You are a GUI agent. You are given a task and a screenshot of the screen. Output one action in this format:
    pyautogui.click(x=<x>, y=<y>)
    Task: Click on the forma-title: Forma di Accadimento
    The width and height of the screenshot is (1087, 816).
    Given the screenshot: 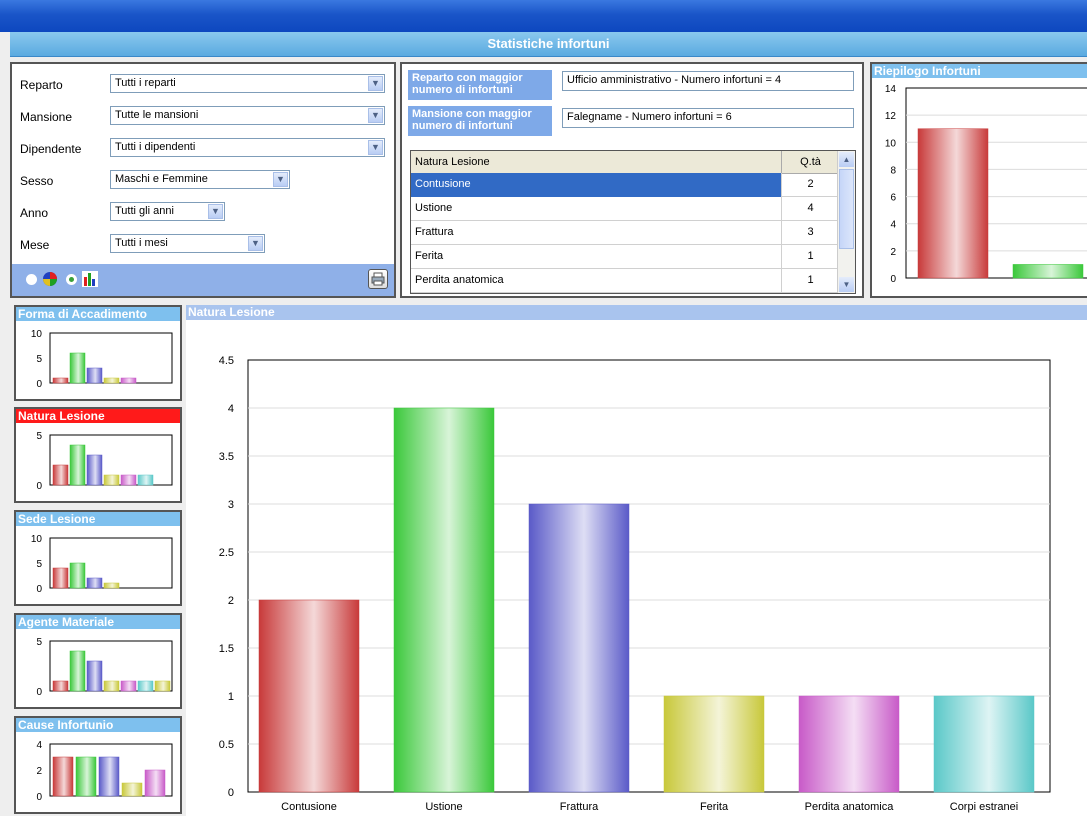 What is the action you would take?
    pyautogui.click(x=98, y=314)
    